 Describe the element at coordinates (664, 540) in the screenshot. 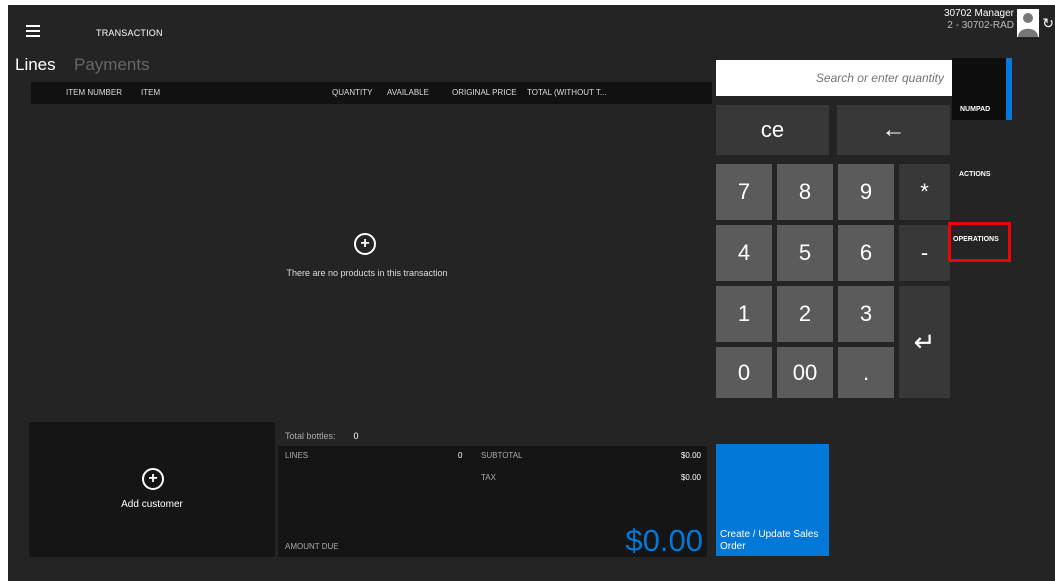

I see `amount-due-value: $0.00` at that location.